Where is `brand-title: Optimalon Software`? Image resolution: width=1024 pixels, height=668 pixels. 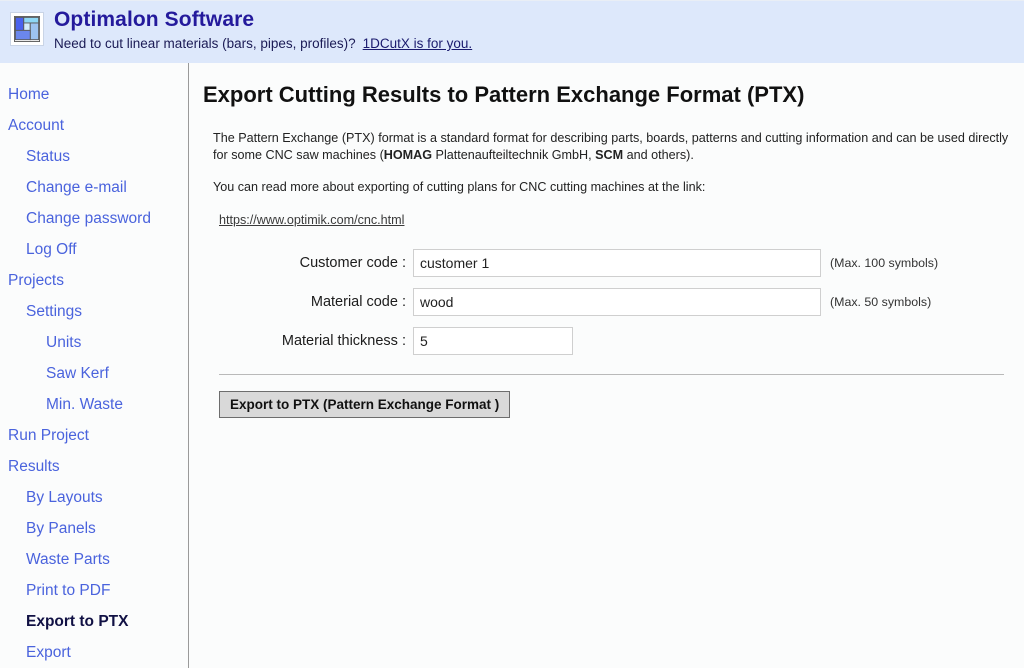 brand-title: Optimalon Software is located at coordinates (154, 19).